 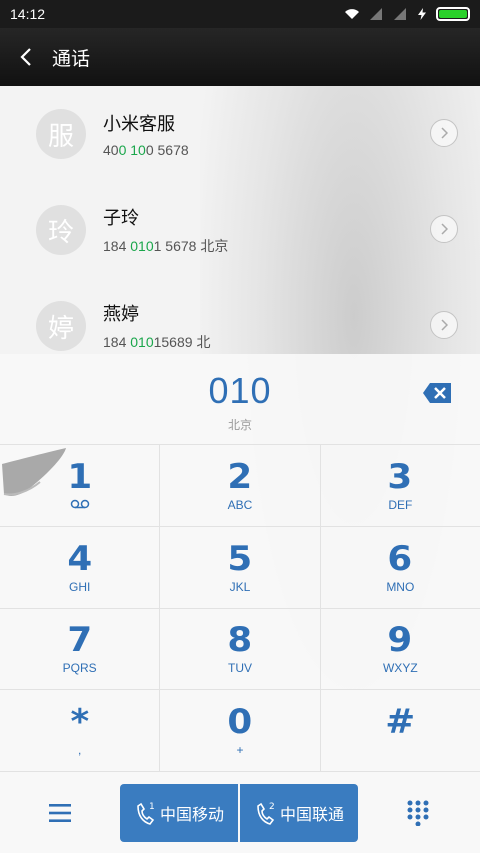 I want to click on key-4: 4 GHI, so click(x=79, y=567).